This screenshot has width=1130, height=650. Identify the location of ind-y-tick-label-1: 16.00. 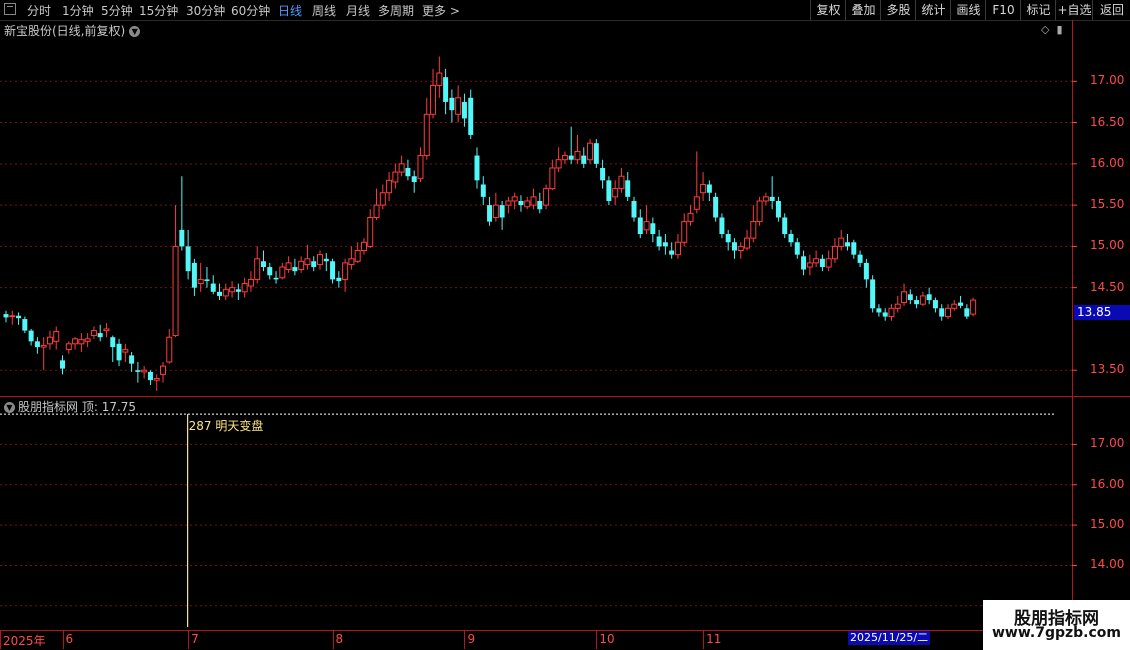
(1107, 483).